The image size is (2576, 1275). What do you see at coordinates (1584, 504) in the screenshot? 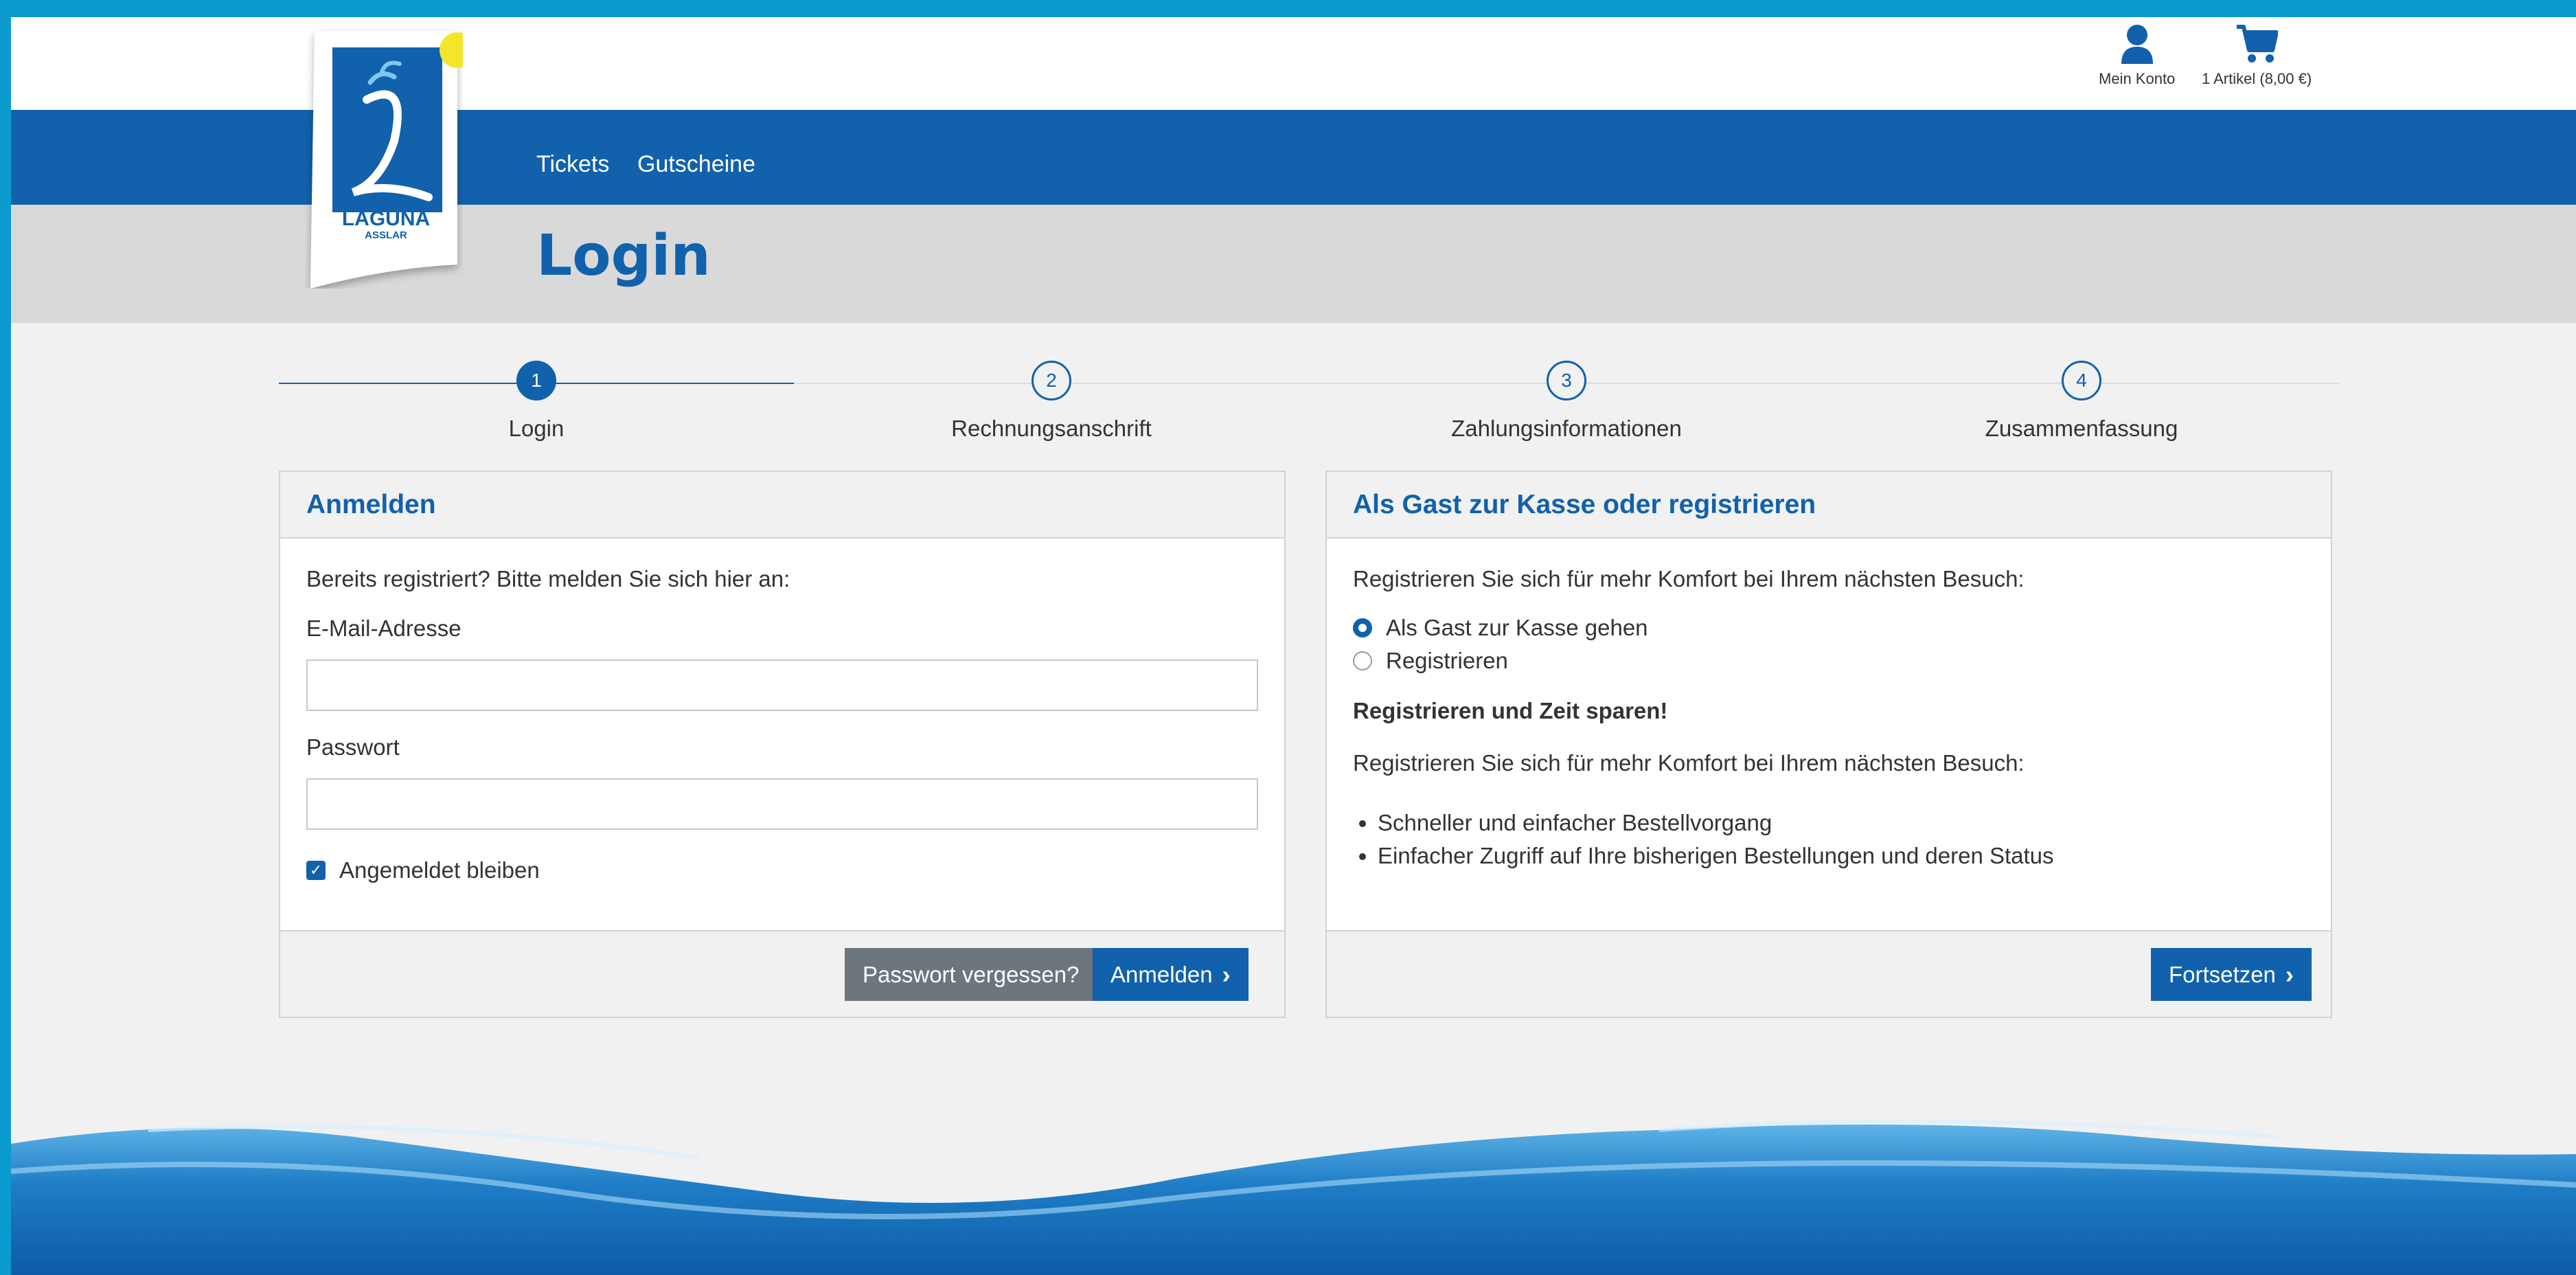
I see `guest-panel-title: Als Gast zur Kasse oder registrieren` at bounding box center [1584, 504].